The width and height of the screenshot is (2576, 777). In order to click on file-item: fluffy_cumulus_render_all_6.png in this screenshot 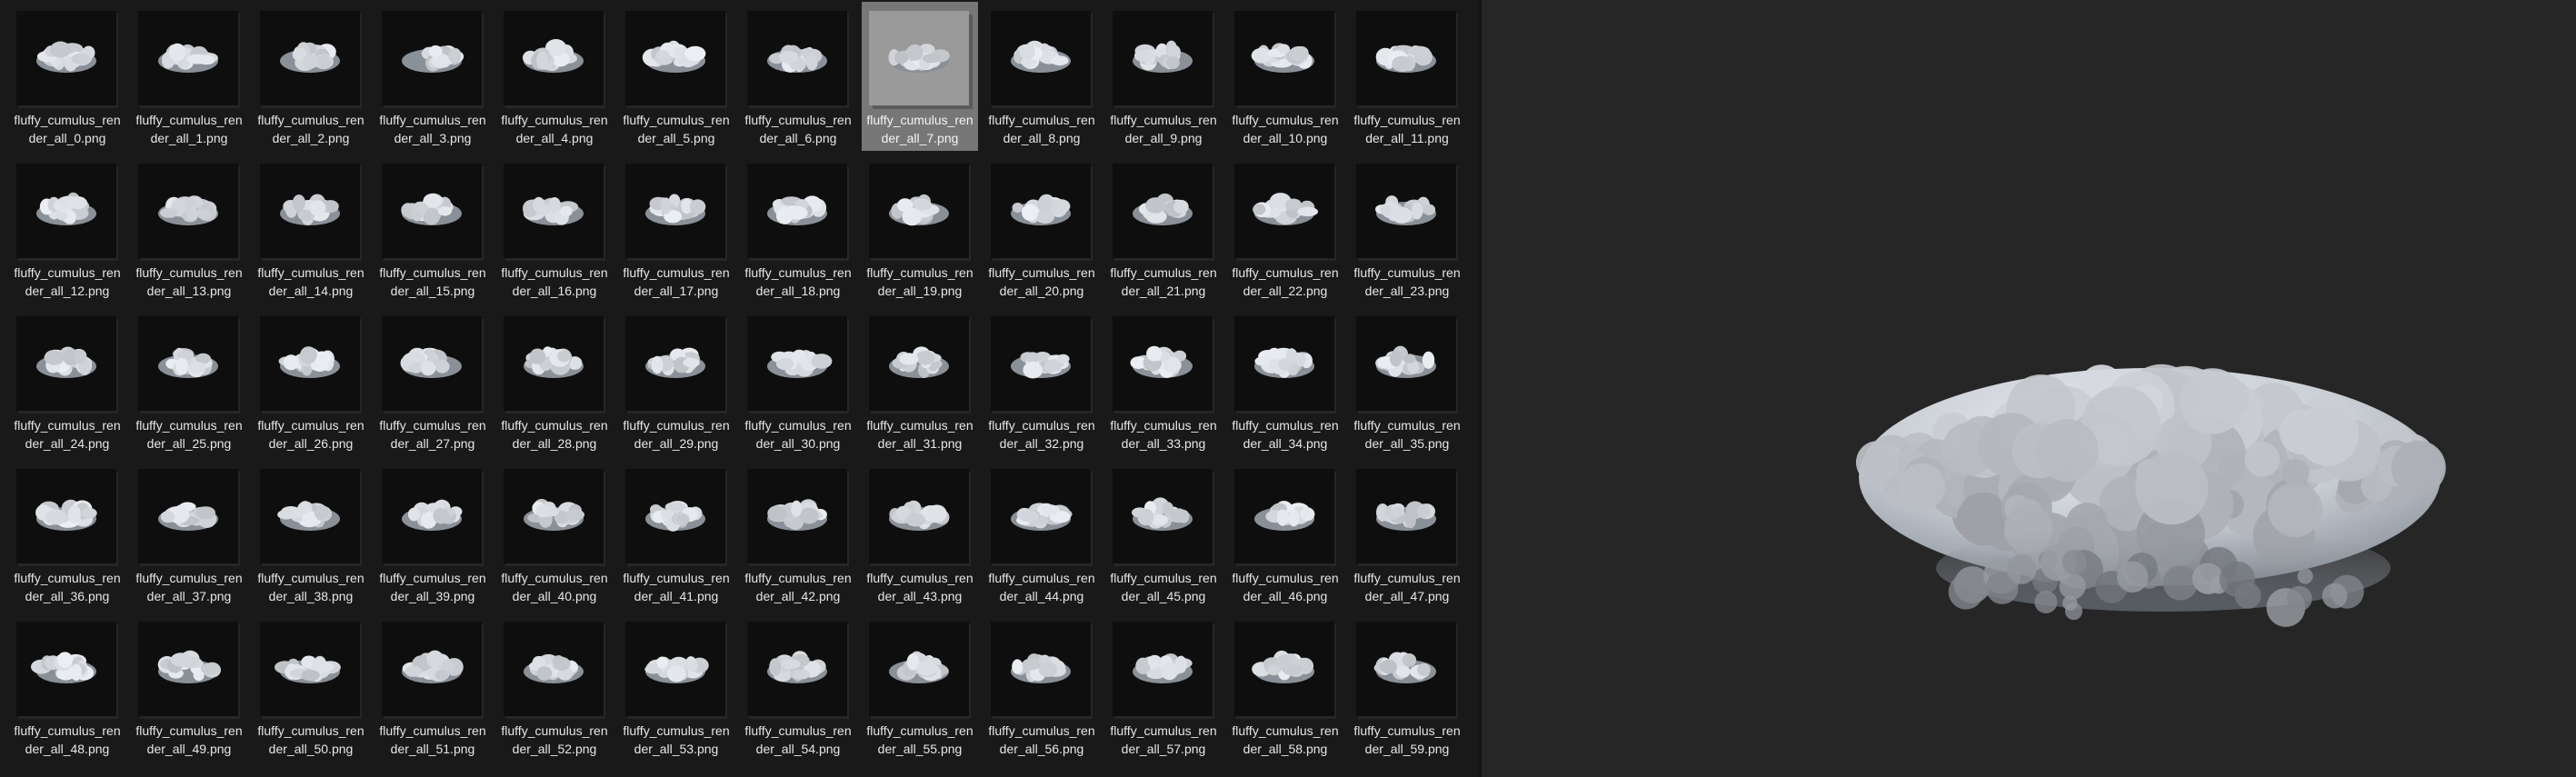, I will do `click(797, 78)`.